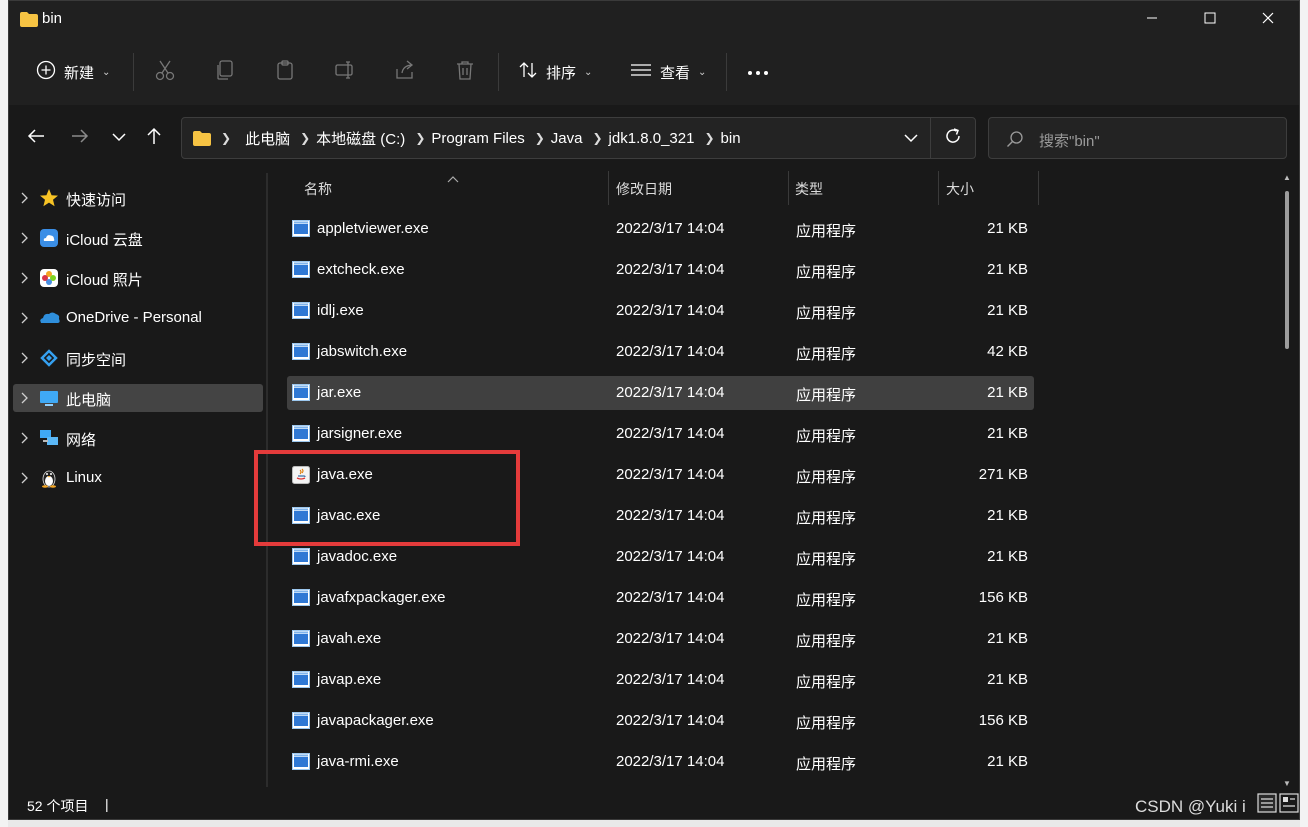  I want to click on chevron-down-icon: ⌄, so click(702, 72).